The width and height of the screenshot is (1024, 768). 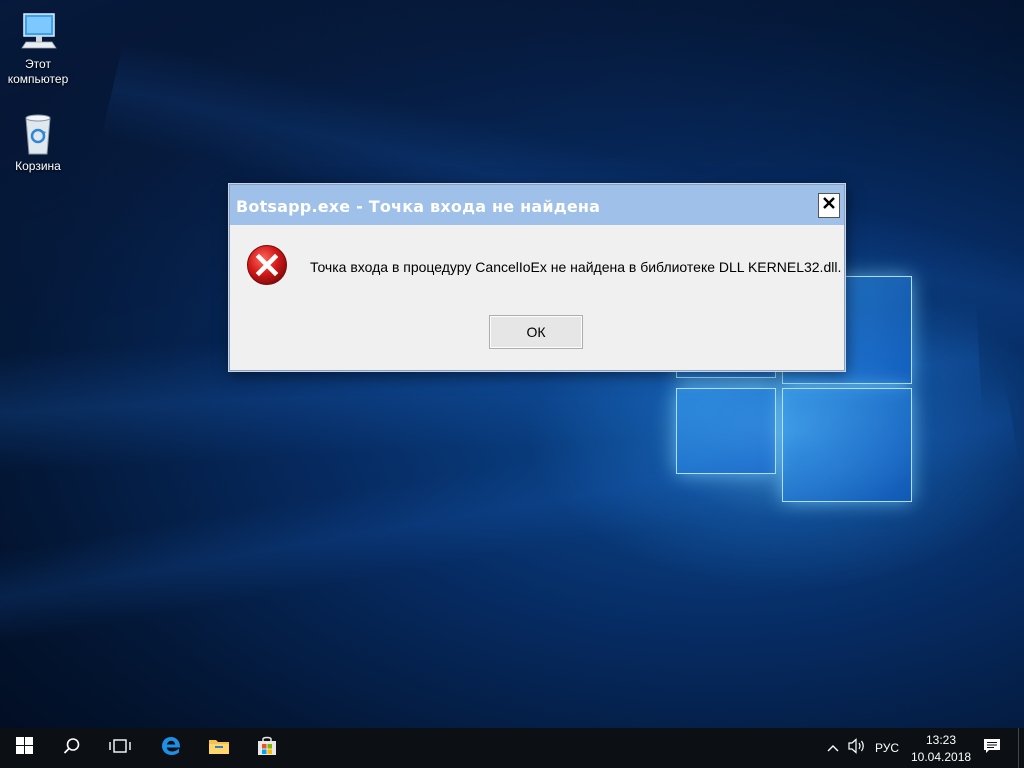 What do you see at coordinates (38, 64) in the screenshot?
I see `desktop-icon-label: Этот` at bounding box center [38, 64].